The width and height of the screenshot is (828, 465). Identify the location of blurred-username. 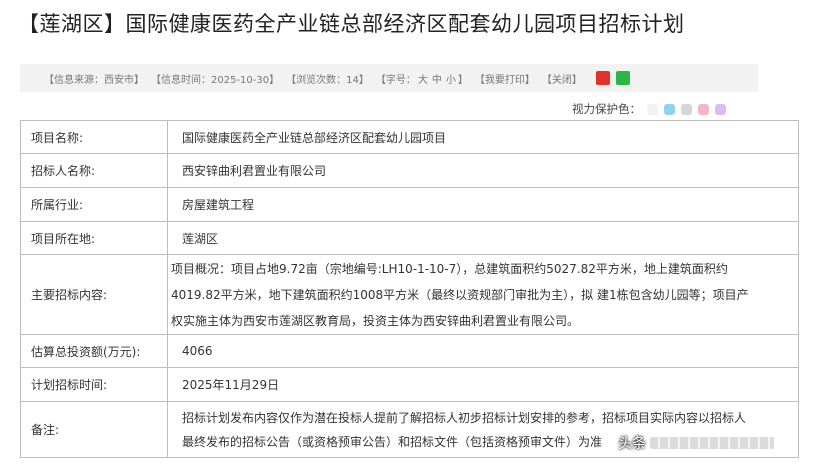
(712, 443).